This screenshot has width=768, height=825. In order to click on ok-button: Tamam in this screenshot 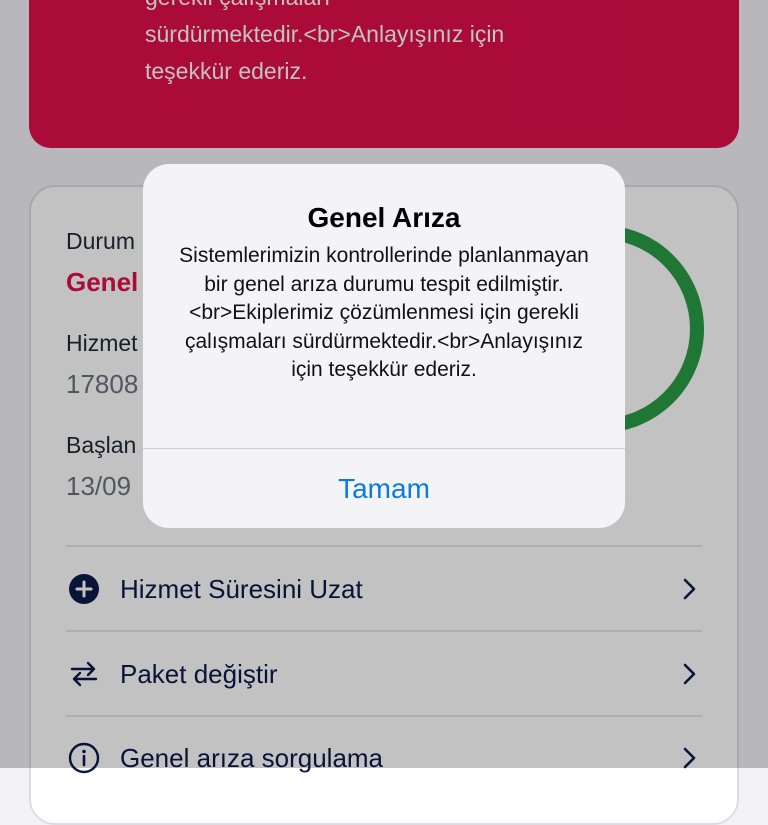, I will do `click(384, 488)`.